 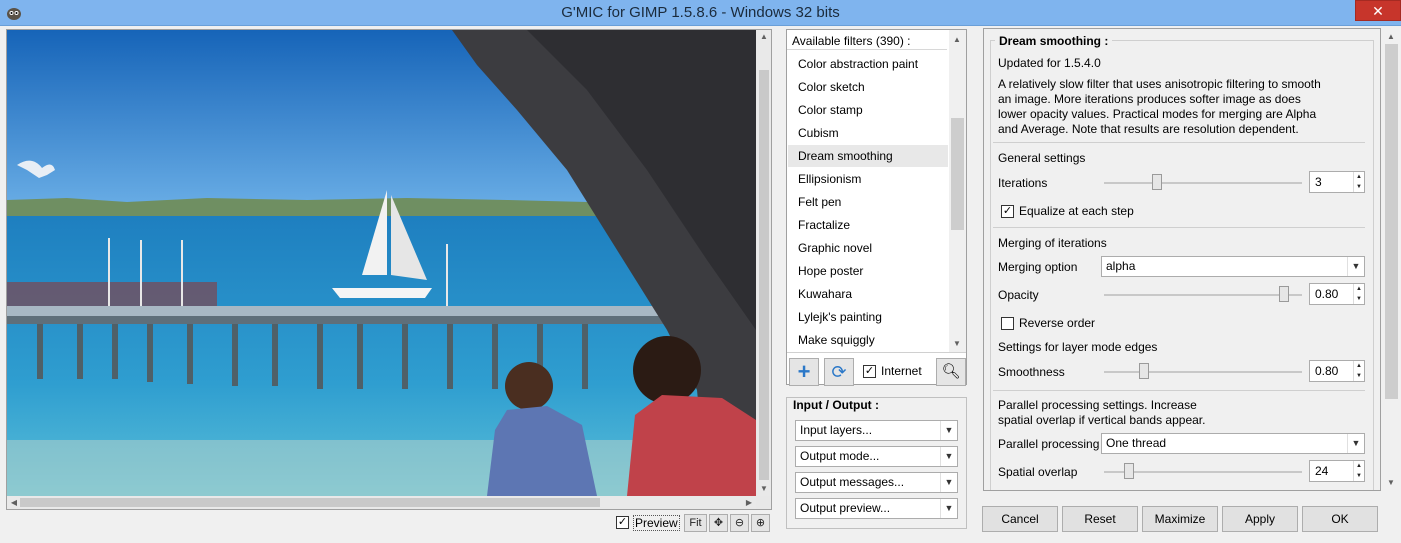 What do you see at coordinates (1057, 323) in the screenshot?
I see `reverse-order-label: Reverse order` at bounding box center [1057, 323].